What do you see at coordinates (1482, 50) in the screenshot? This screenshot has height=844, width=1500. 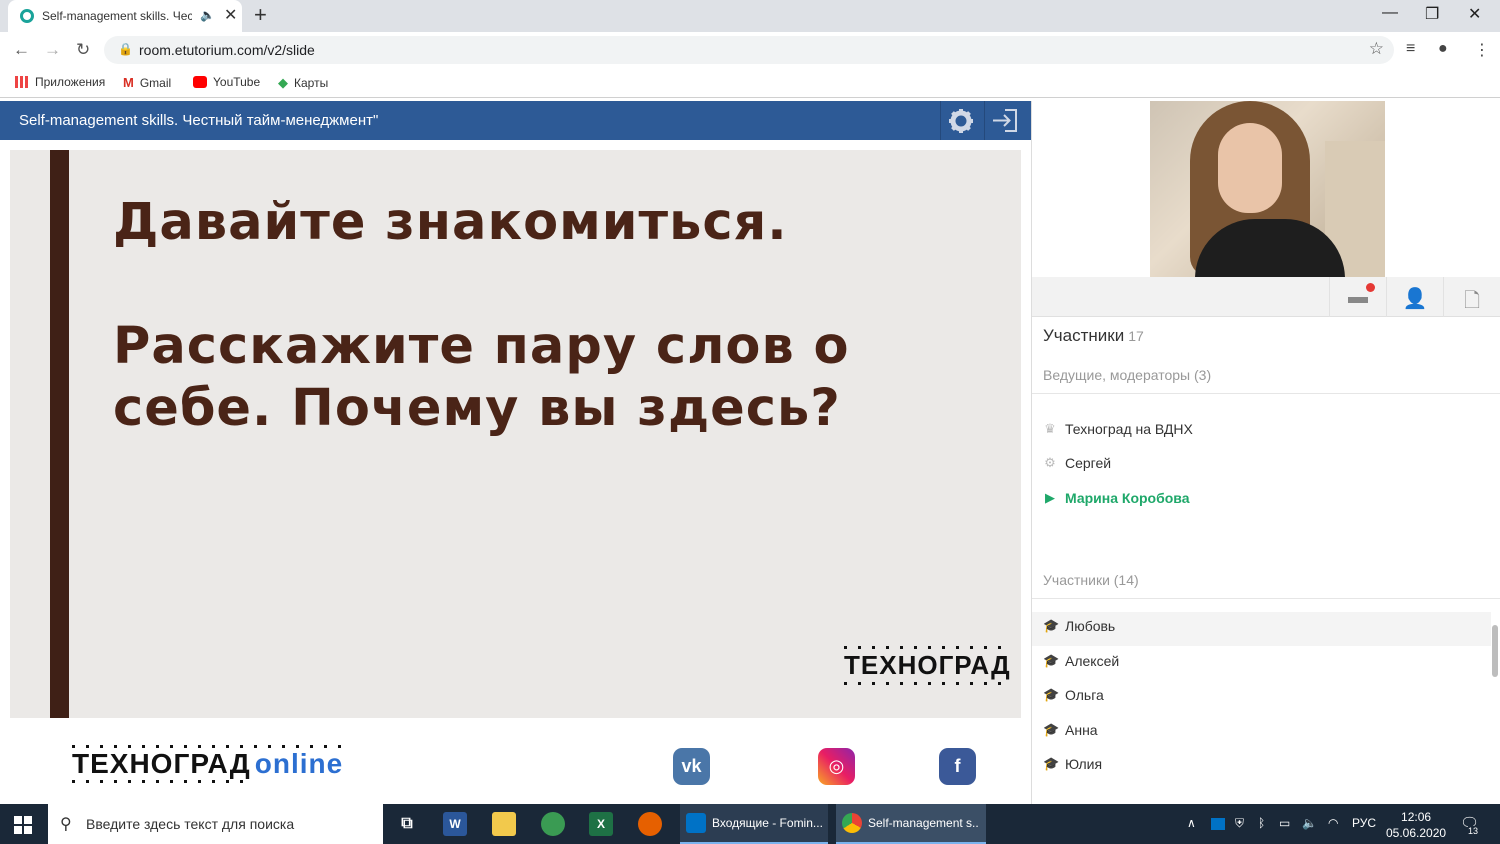 I see `menu-icon: ⋮` at bounding box center [1482, 50].